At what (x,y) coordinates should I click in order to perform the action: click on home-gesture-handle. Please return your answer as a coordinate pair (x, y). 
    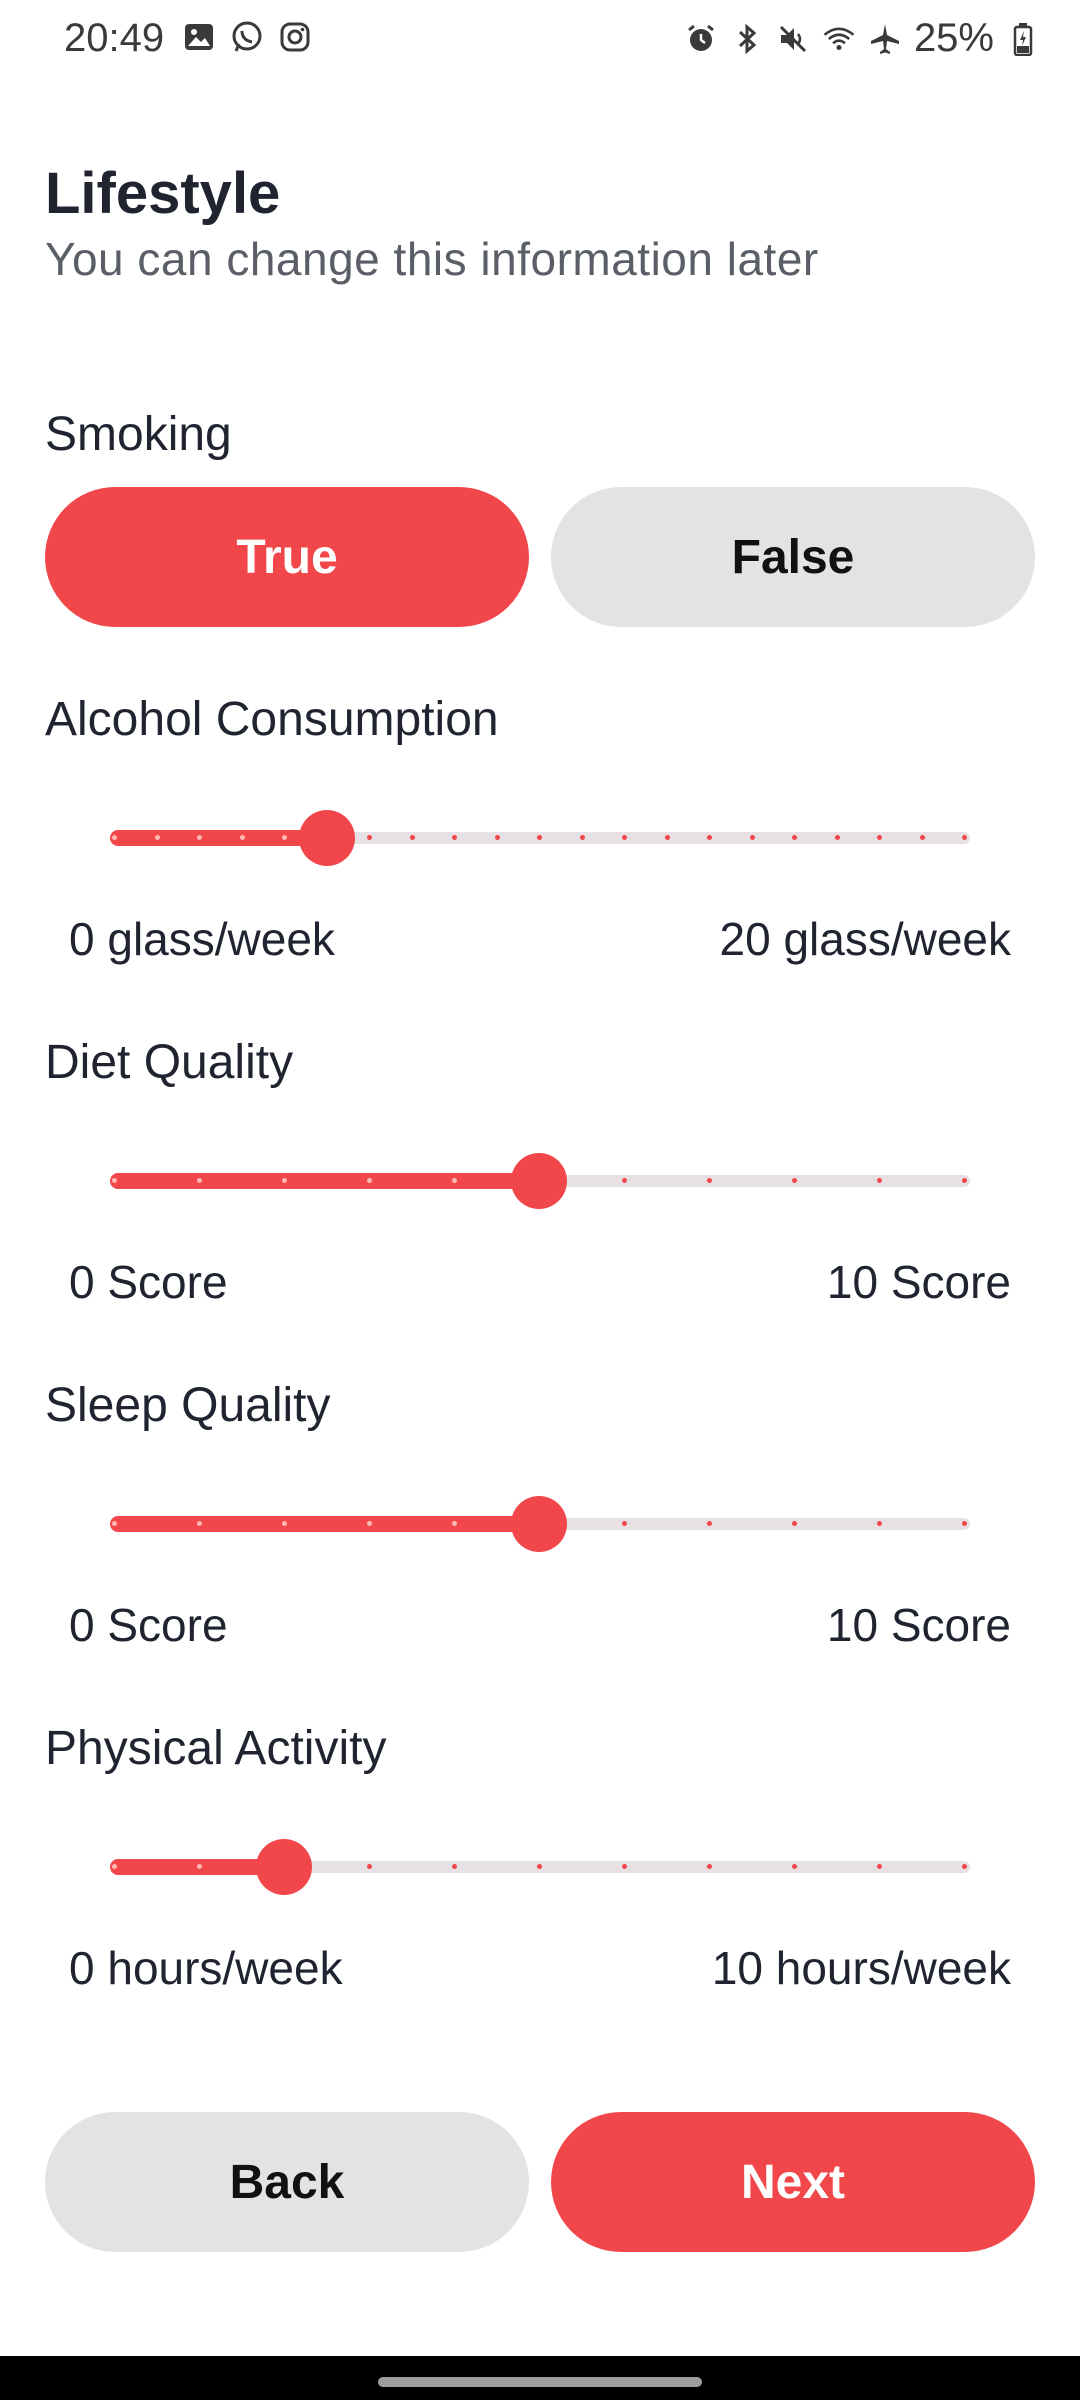
    Looking at the image, I should click on (540, 2382).